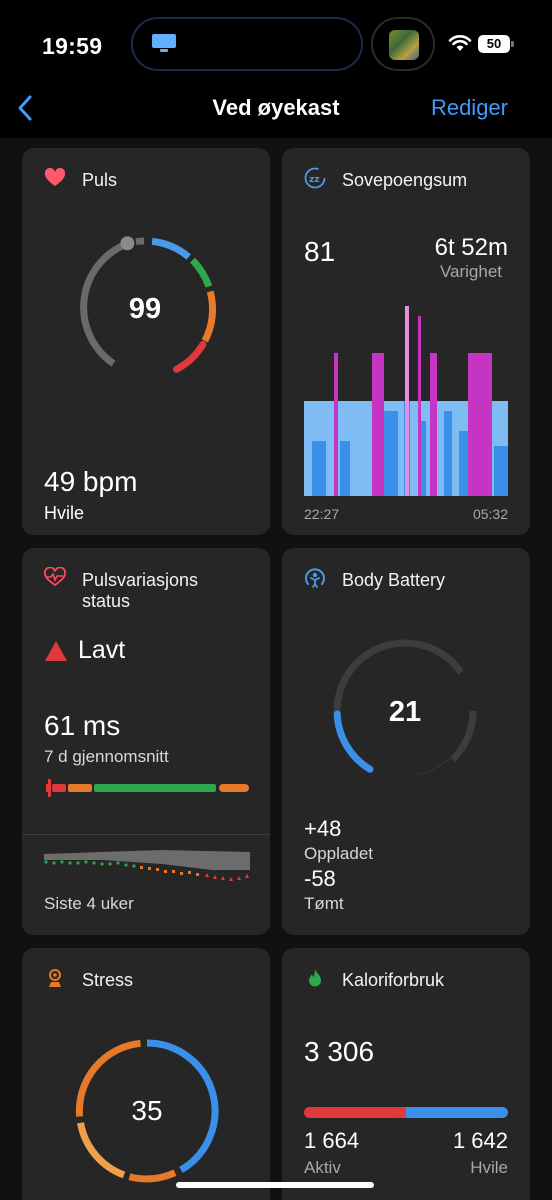 The height and width of the screenshot is (1200, 552). Describe the element at coordinates (469, 108) in the screenshot. I see `edit-button: Rediger` at that location.